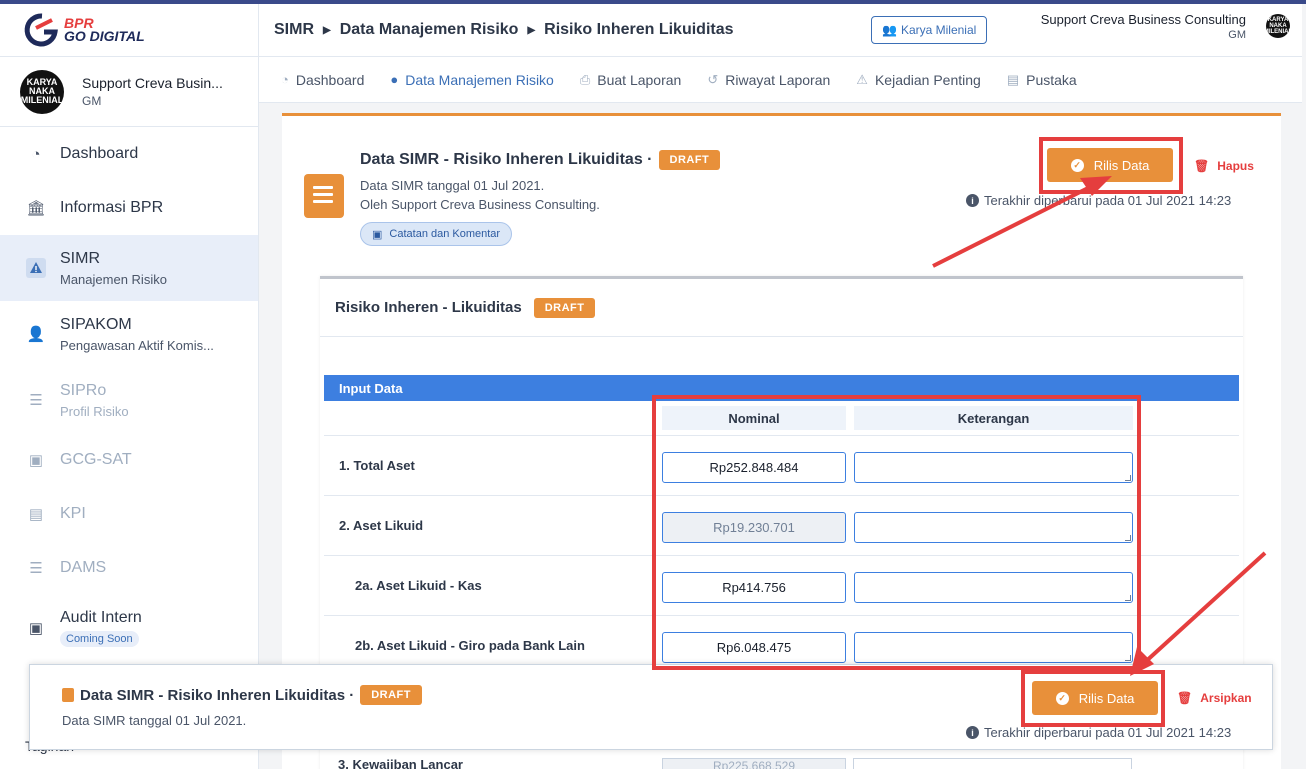 The width and height of the screenshot is (1306, 769). I want to click on sidebar-item-sipro: ☰ SIPRo Profil Risiko, so click(129, 400).